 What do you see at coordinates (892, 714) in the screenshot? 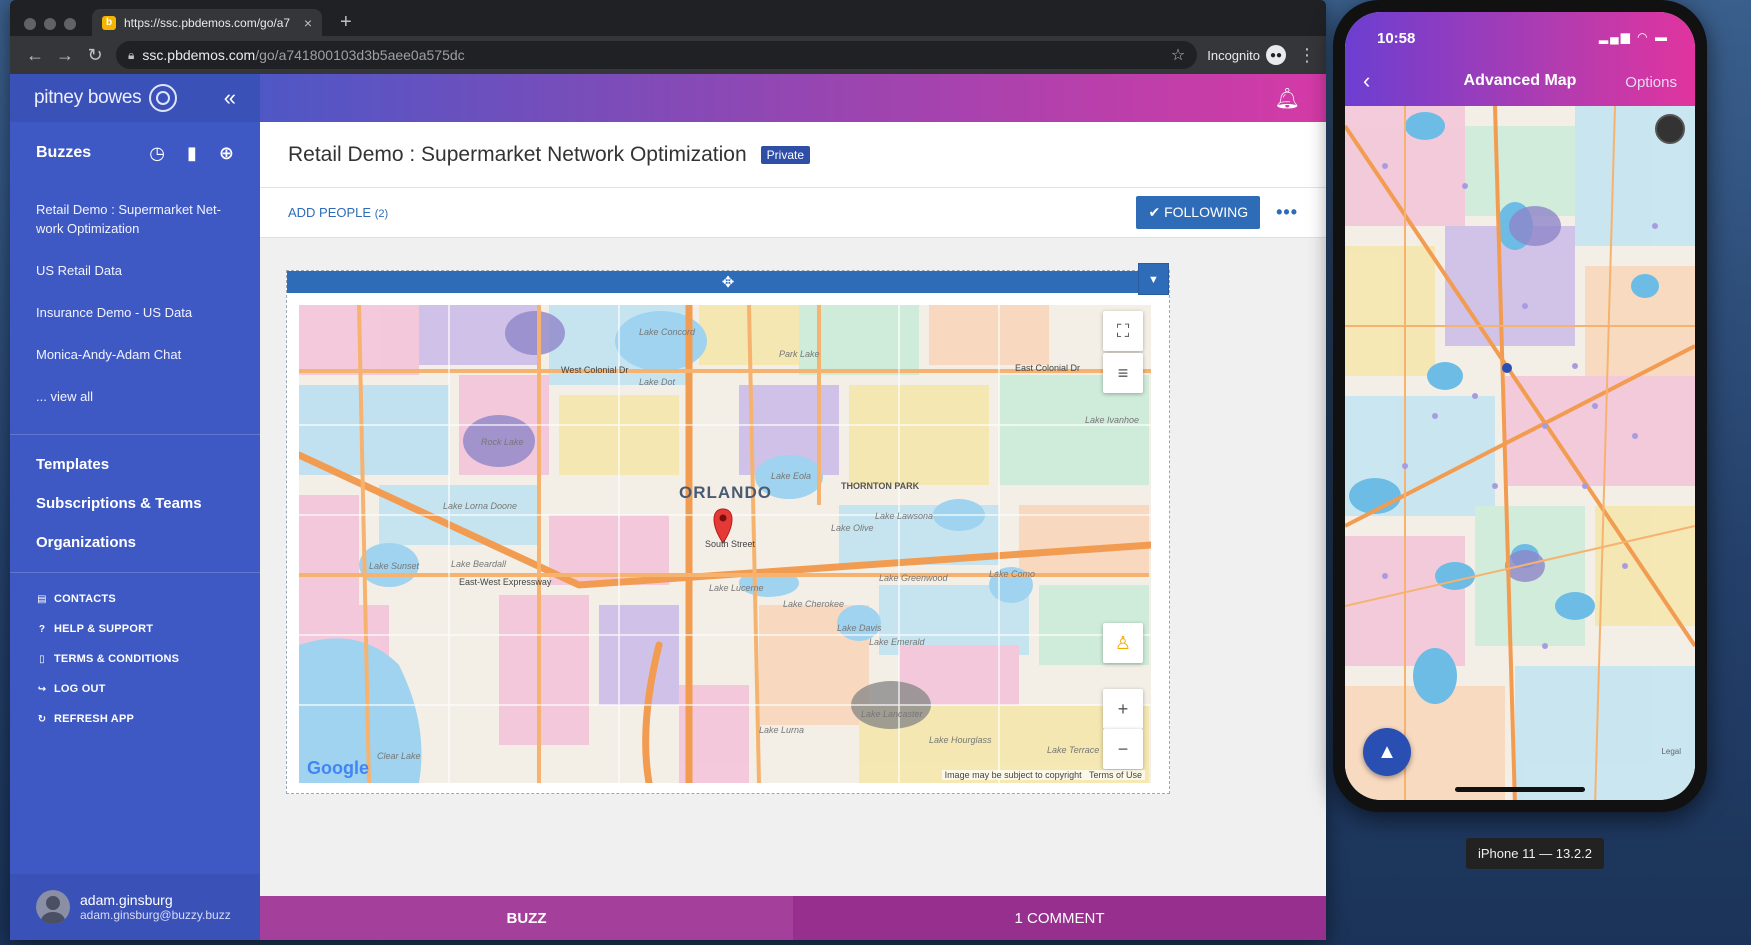
I see `map-label: Lake Lancaster` at bounding box center [892, 714].